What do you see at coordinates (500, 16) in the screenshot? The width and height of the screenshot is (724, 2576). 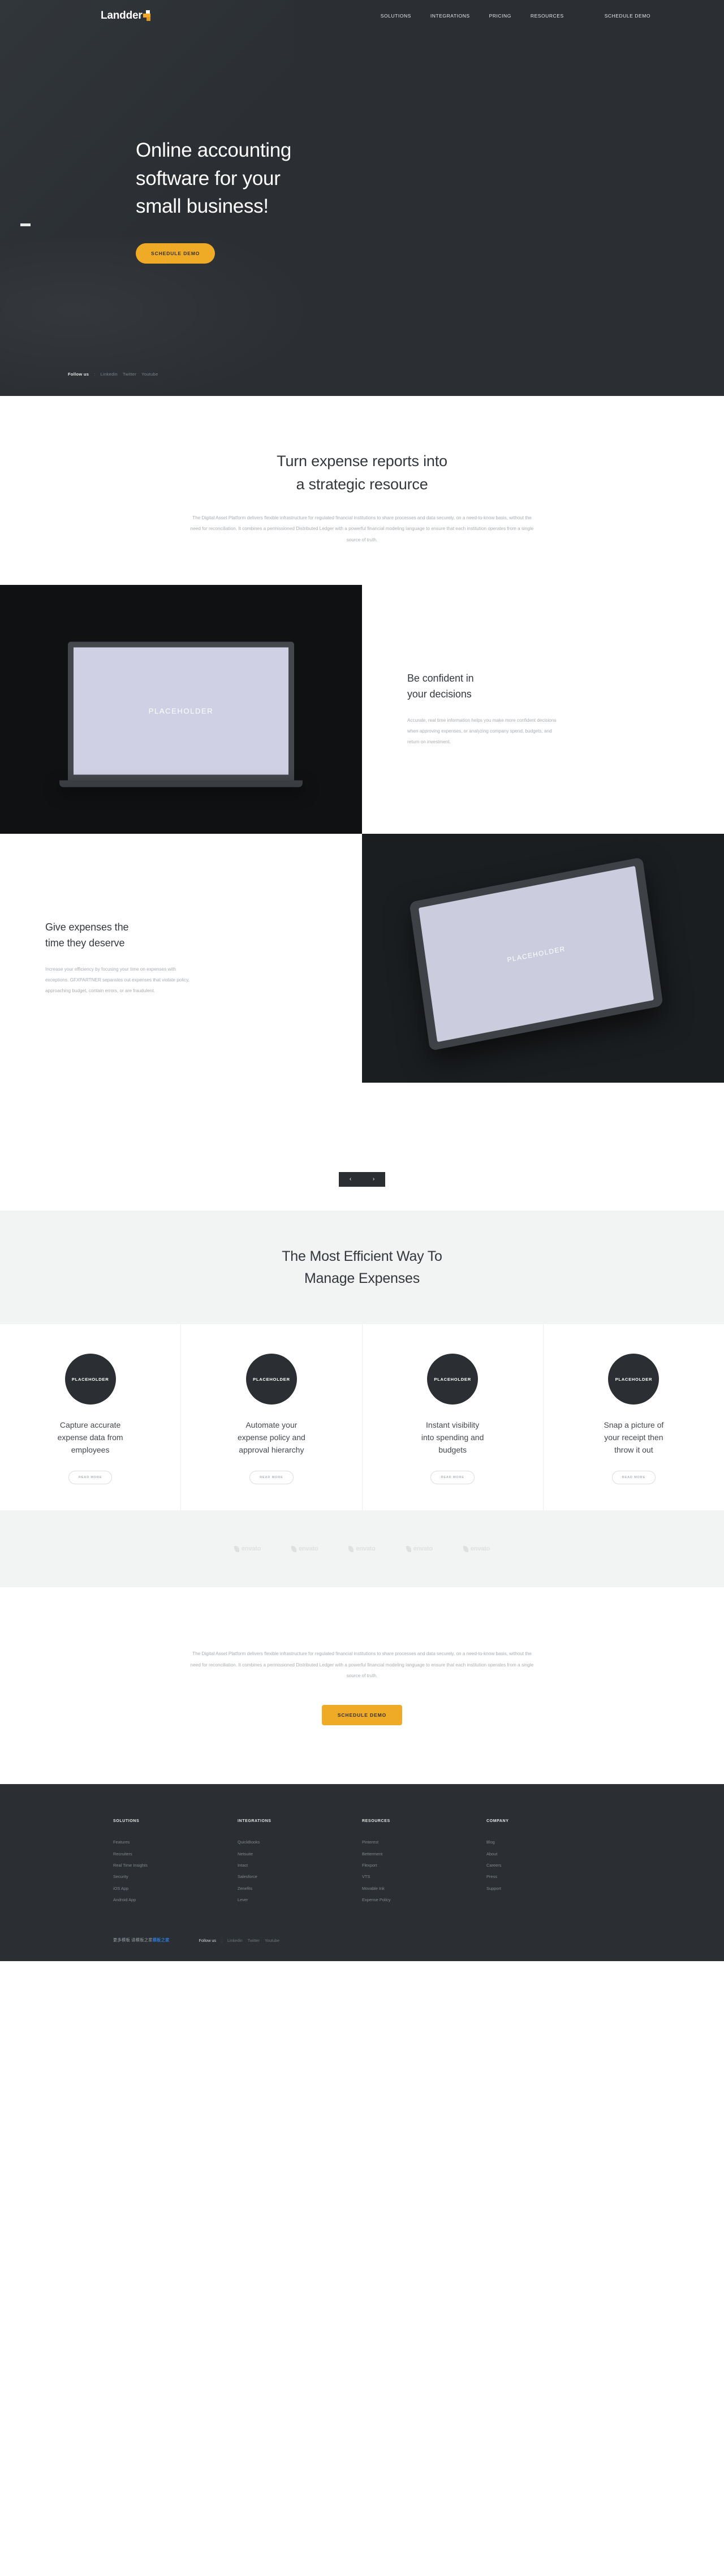 I see `nav-item-pricing: PRICING` at bounding box center [500, 16].